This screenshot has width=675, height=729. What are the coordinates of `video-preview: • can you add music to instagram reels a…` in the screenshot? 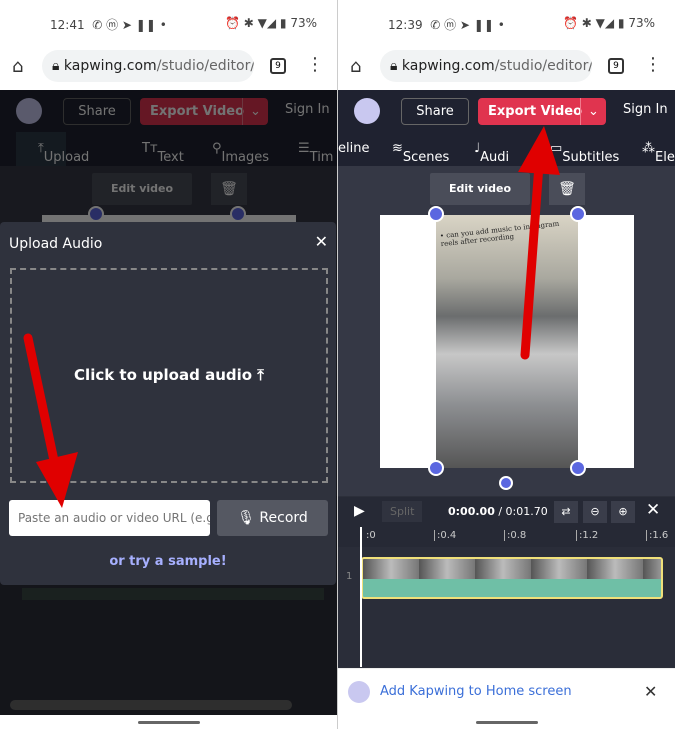 It's located at (507, 341).